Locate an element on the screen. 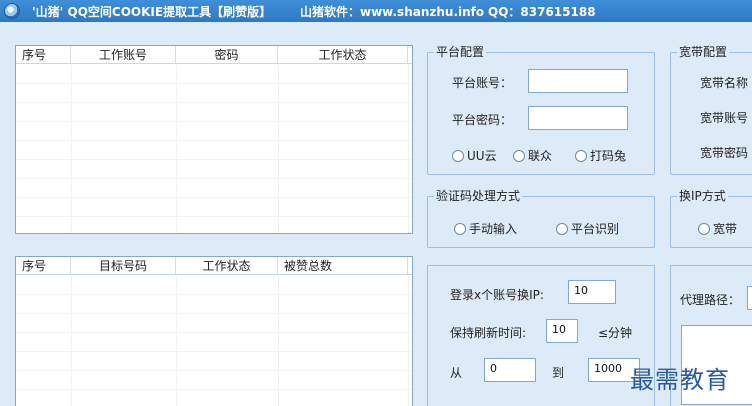 Image resolution: width=752 pixels, height=406 pixels. platform-config-group: 平台配置 平台账号： 平台密码： UU云 联众 打码兔 is located at coordinates (541, 110).